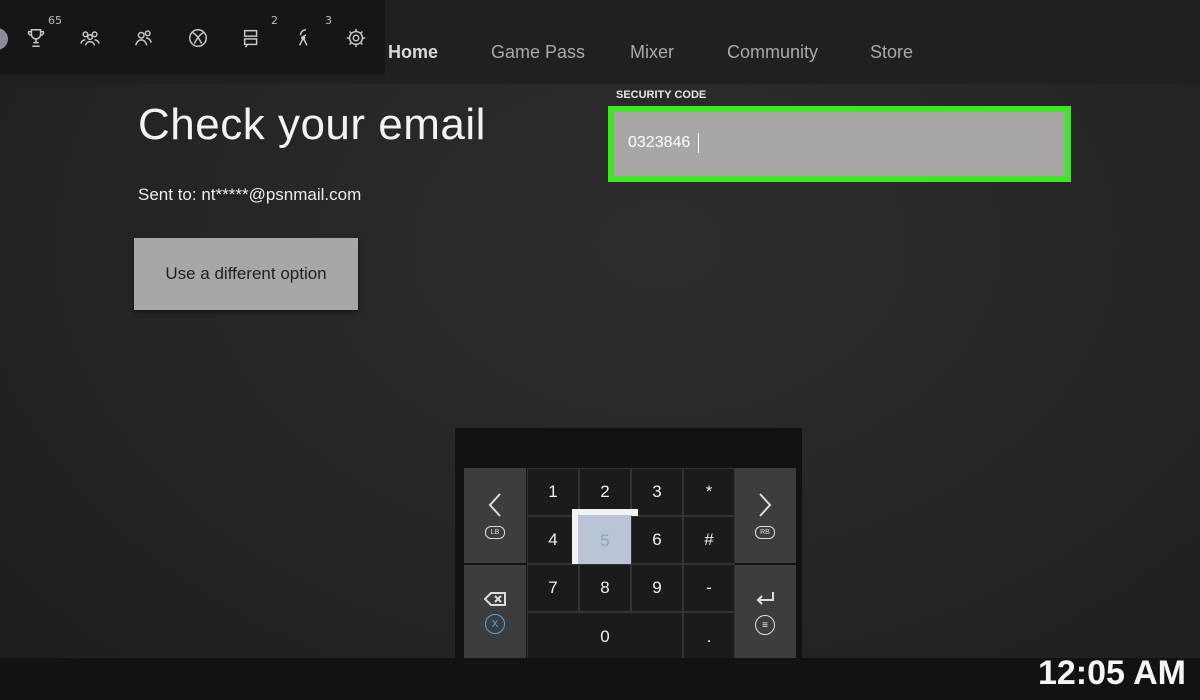  I want to click on broadcast-badge: 3, so click(328, 20).